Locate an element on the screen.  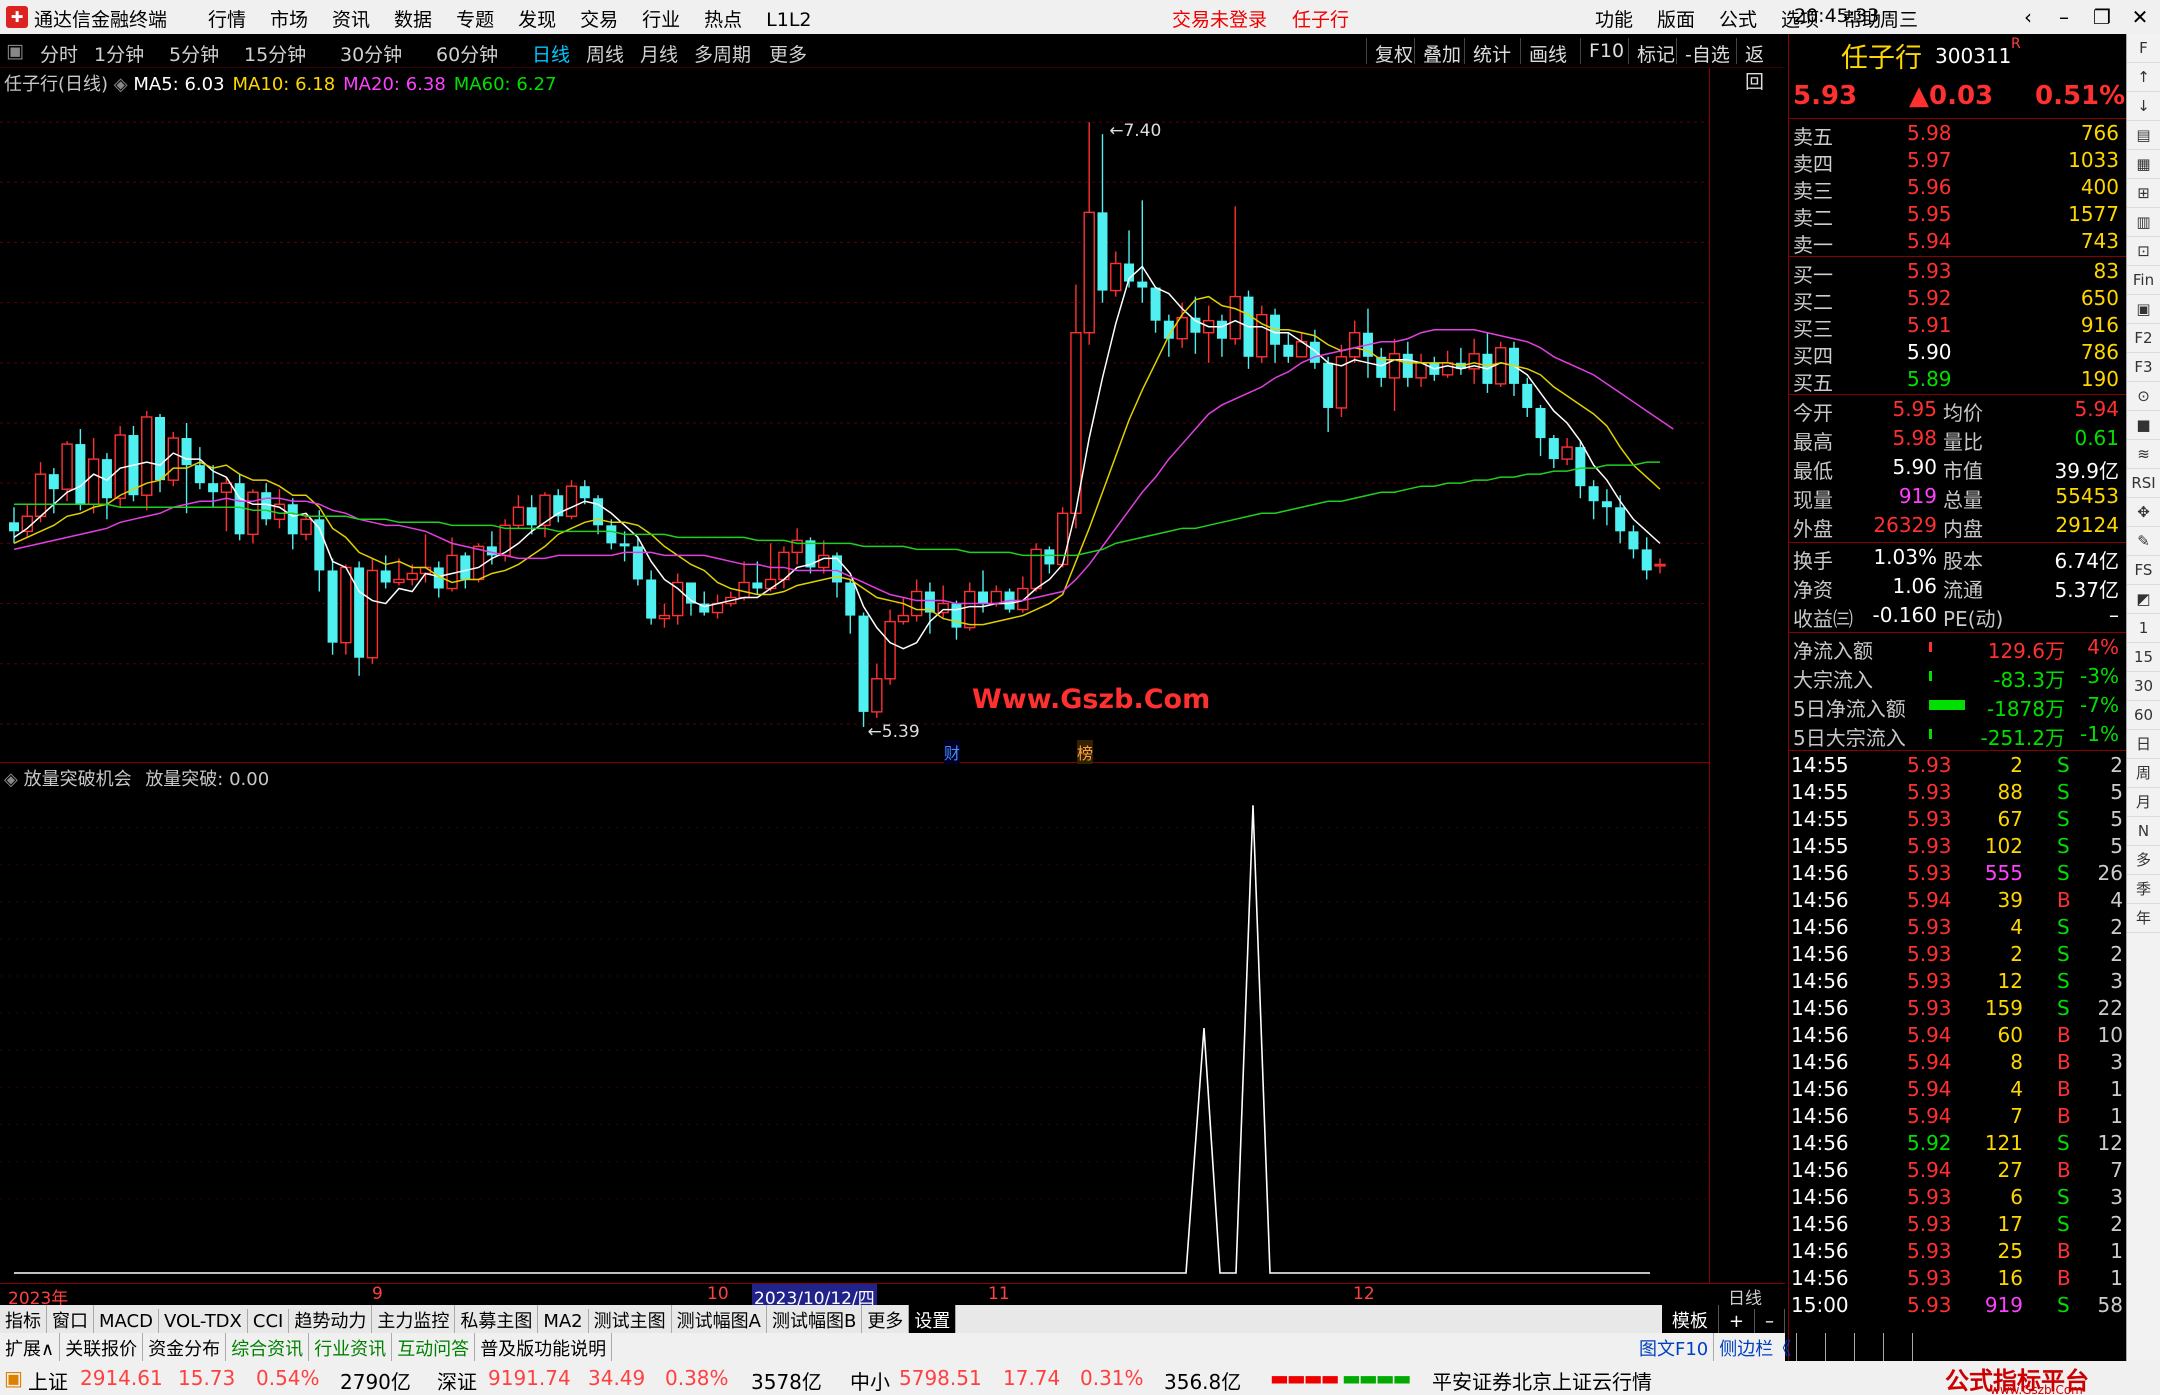
info-tab-6: 普及版功能说明 is located at coordinates (544, 1347).